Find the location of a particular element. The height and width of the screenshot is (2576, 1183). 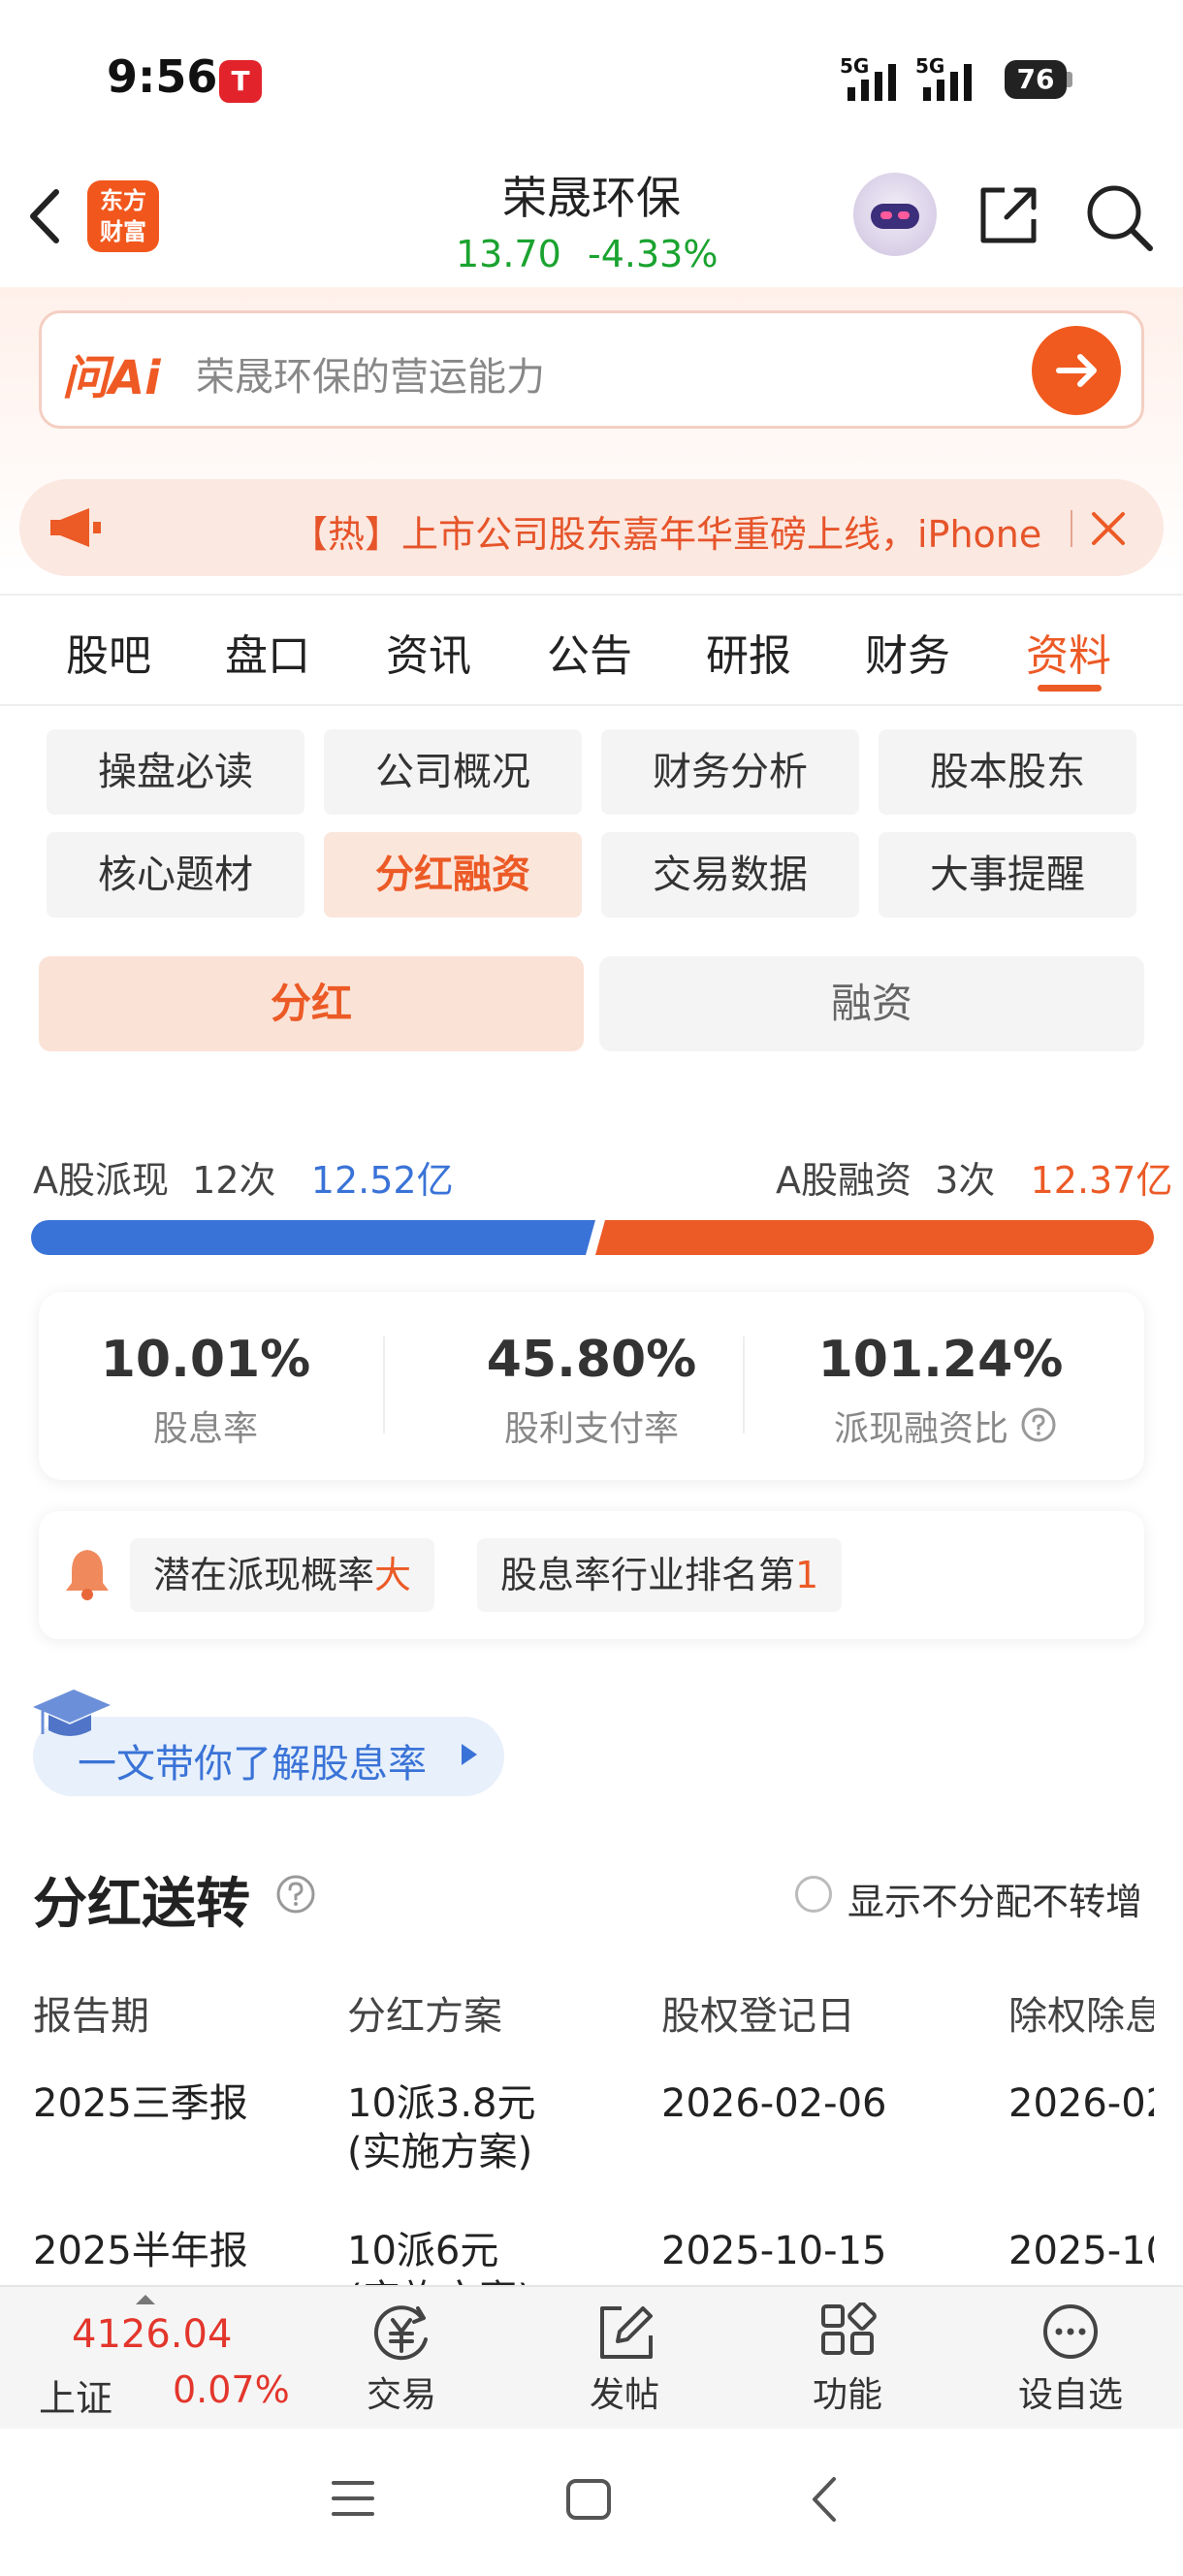

show-no-distribution-label: 显示不分配不转增 is located at coordinates (994, 1898).